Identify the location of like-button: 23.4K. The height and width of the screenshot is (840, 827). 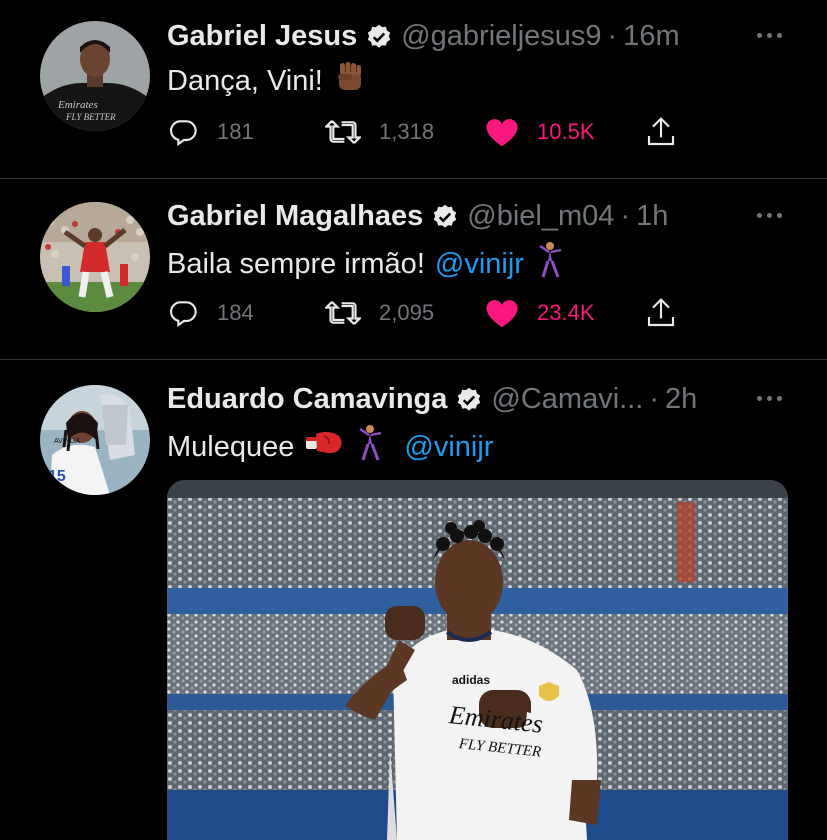
(540, 313).